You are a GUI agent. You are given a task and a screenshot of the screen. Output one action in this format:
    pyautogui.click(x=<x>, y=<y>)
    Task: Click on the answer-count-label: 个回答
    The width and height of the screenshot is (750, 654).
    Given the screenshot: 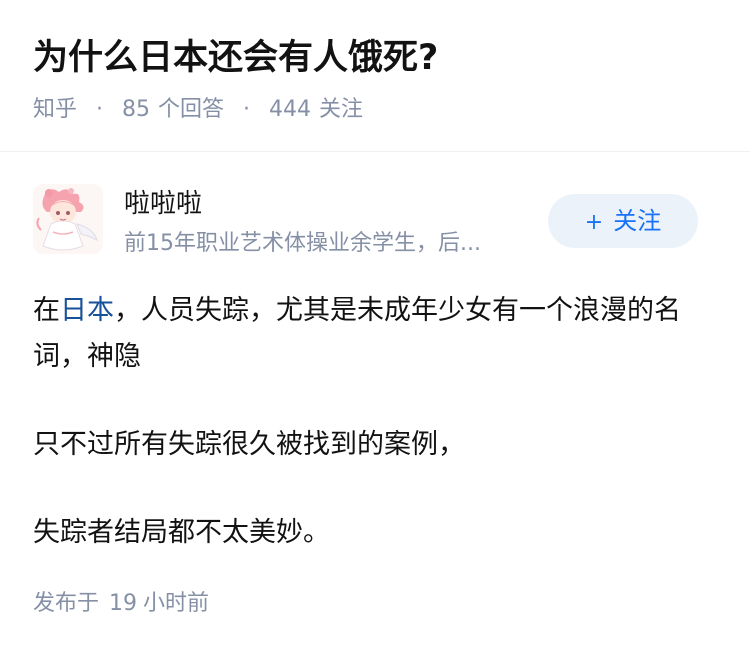 What is the action you would take?
    pyautogui.click(x=191, y=109)
    